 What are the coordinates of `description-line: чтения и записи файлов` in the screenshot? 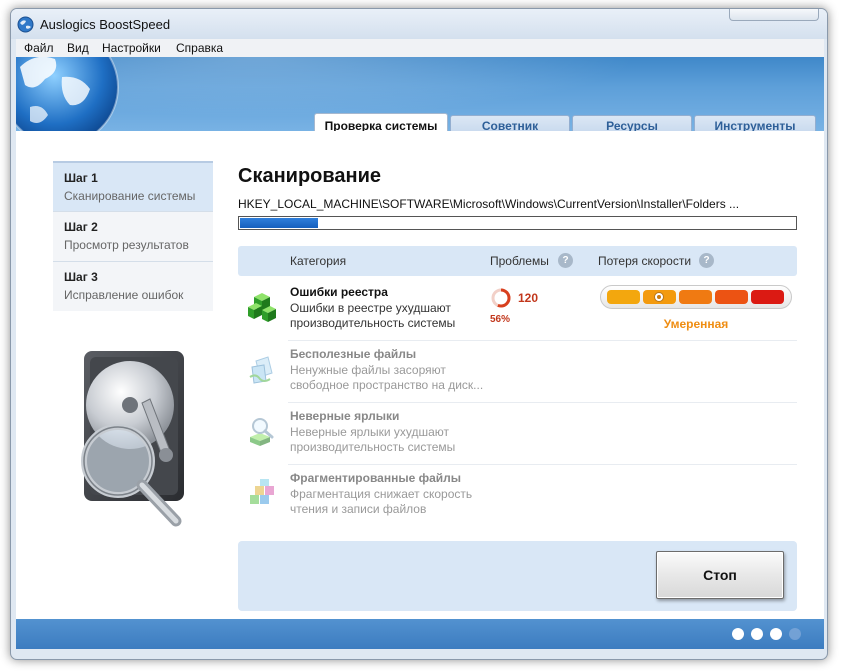 It's located at (358, 509).